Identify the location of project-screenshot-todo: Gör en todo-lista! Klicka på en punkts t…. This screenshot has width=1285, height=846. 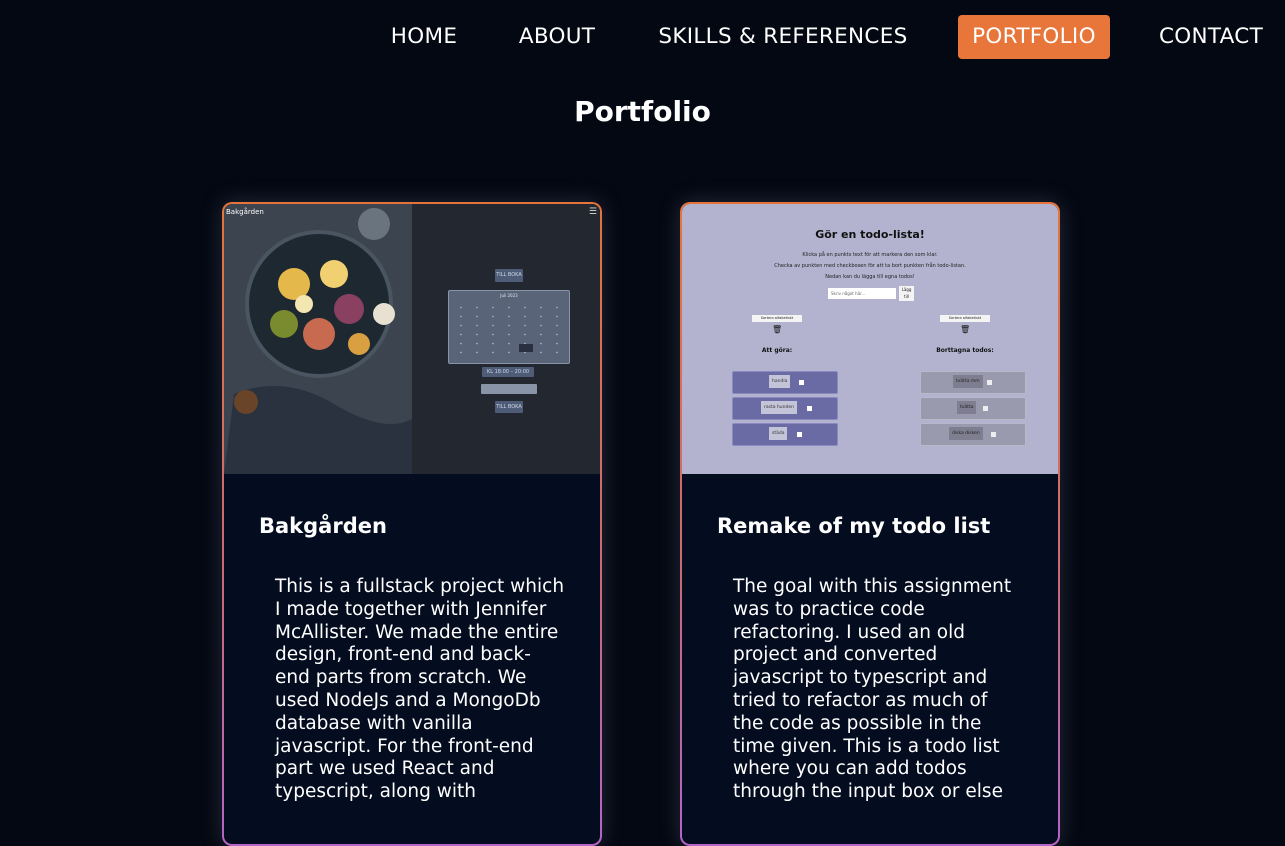
(870, 339).